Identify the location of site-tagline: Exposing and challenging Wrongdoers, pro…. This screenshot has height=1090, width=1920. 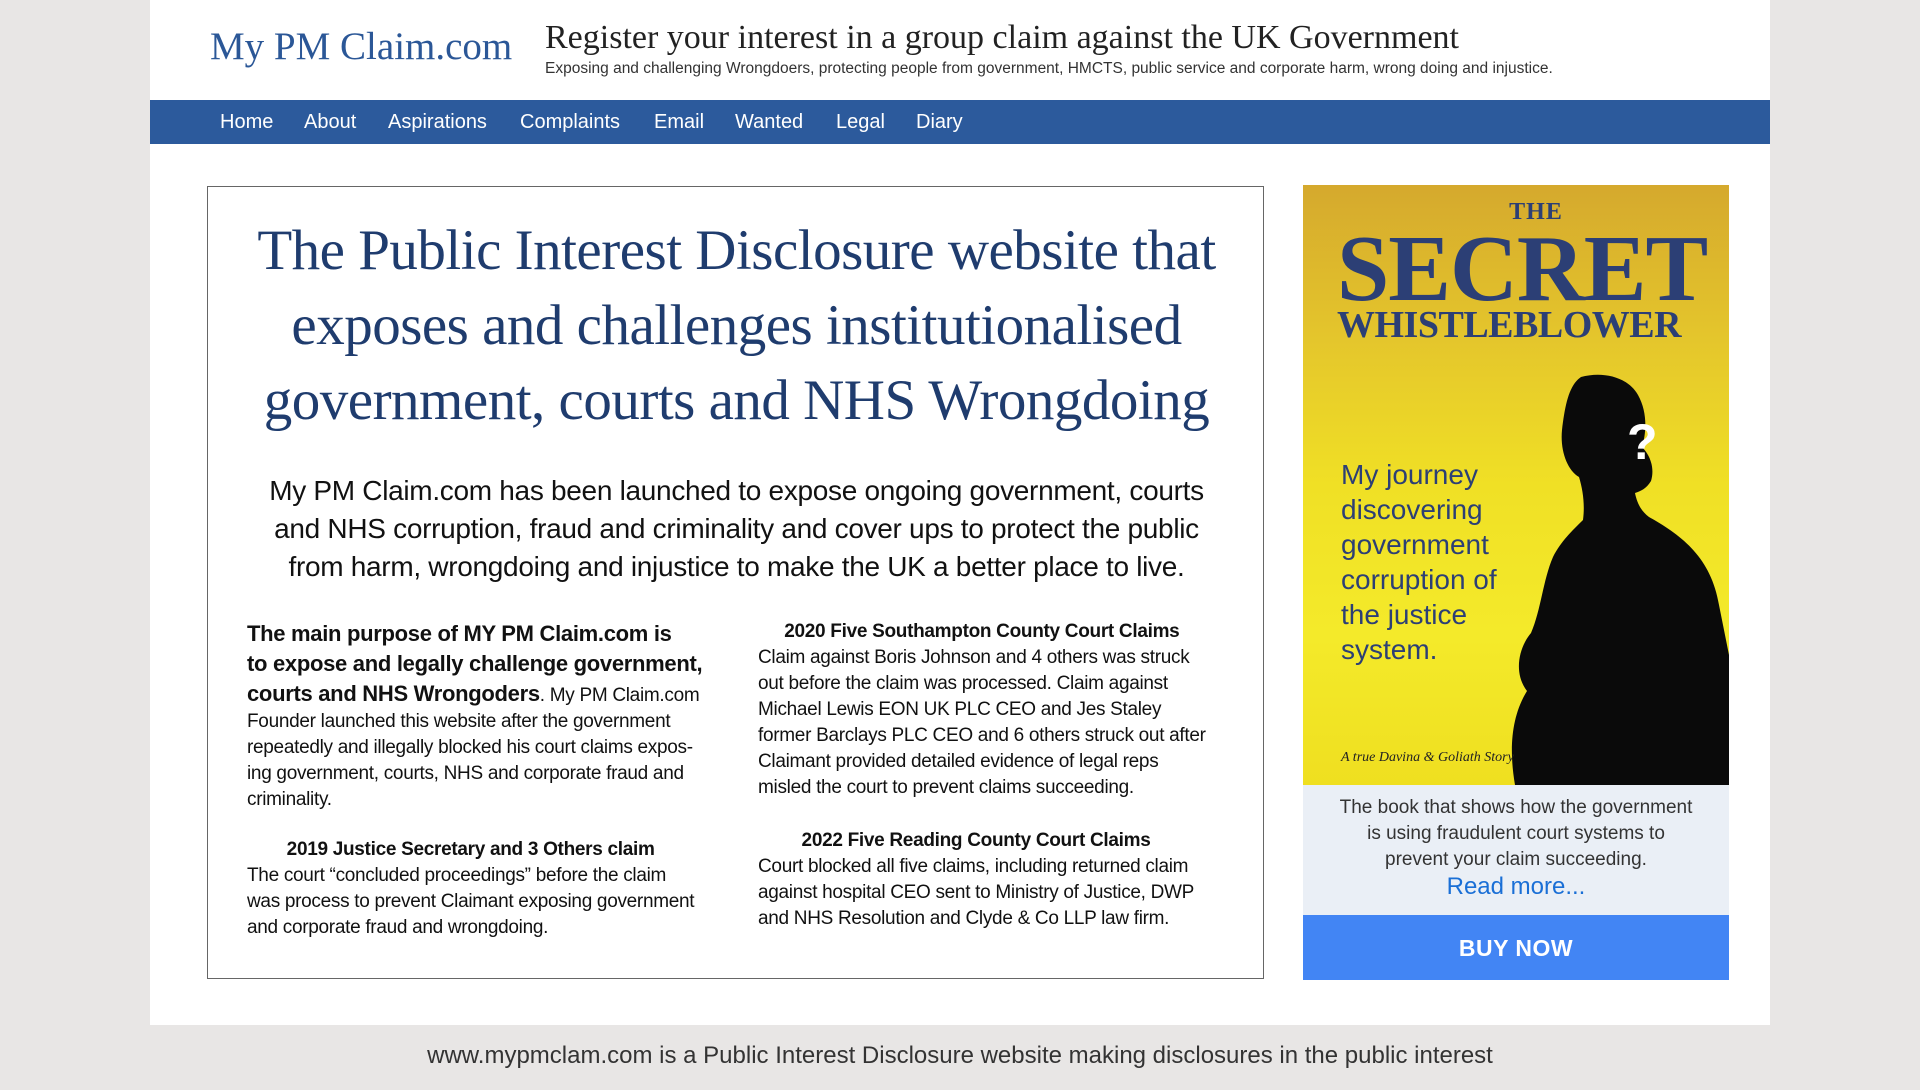
(1049, 68).